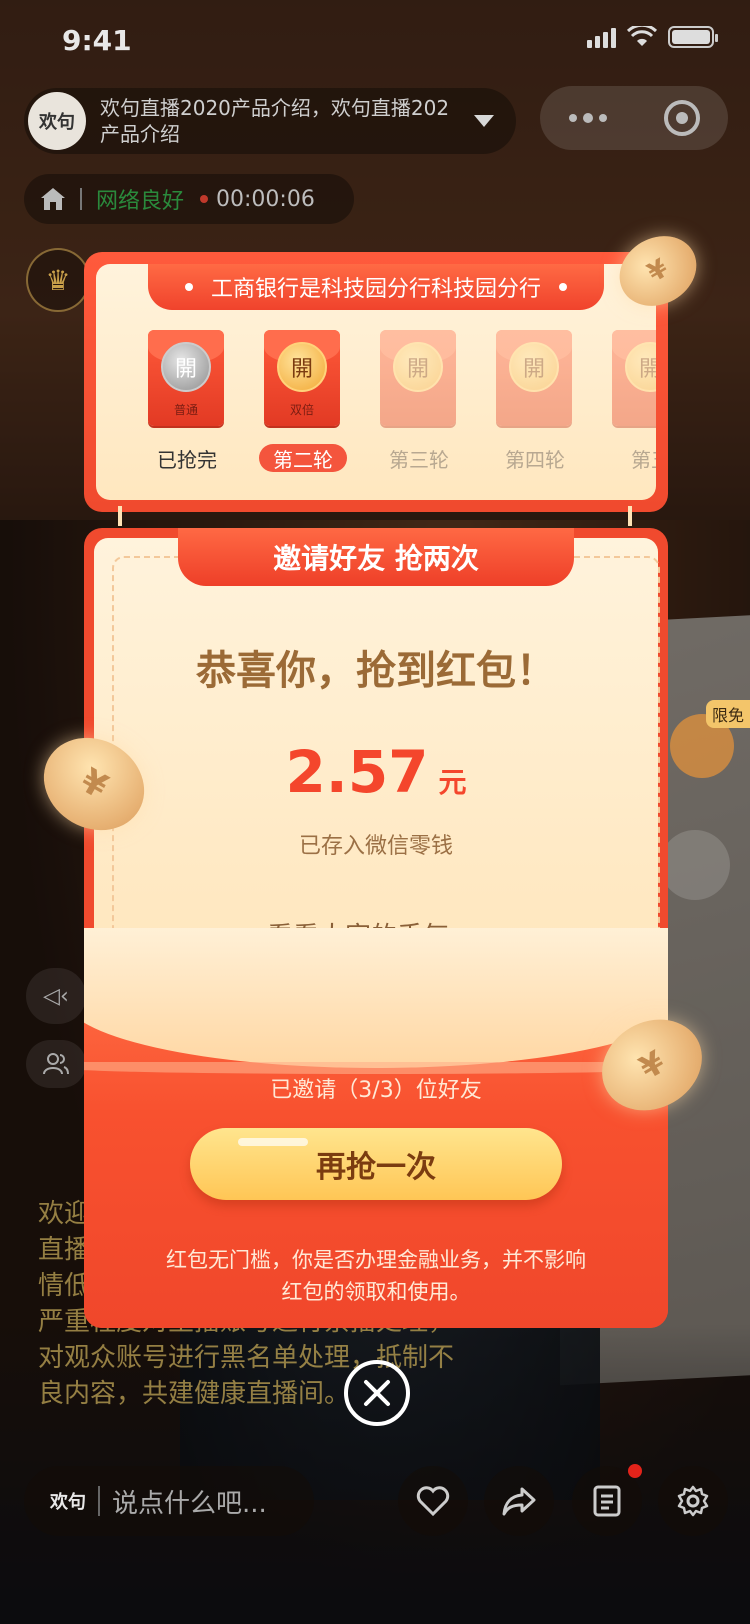 This screenshot has height=1624, width=750. I want to click on live-timer: 00:00:06, so click(265, 199).